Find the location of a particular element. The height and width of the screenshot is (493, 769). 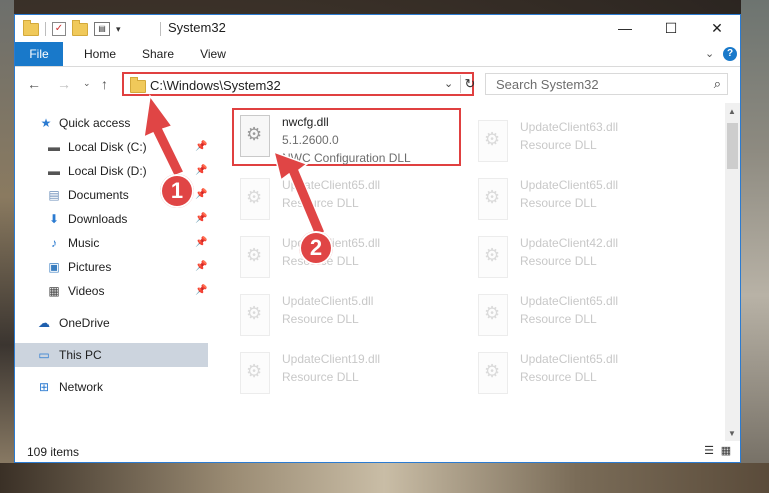

step-badge-1: 1 is located at coordinates (177, 191).